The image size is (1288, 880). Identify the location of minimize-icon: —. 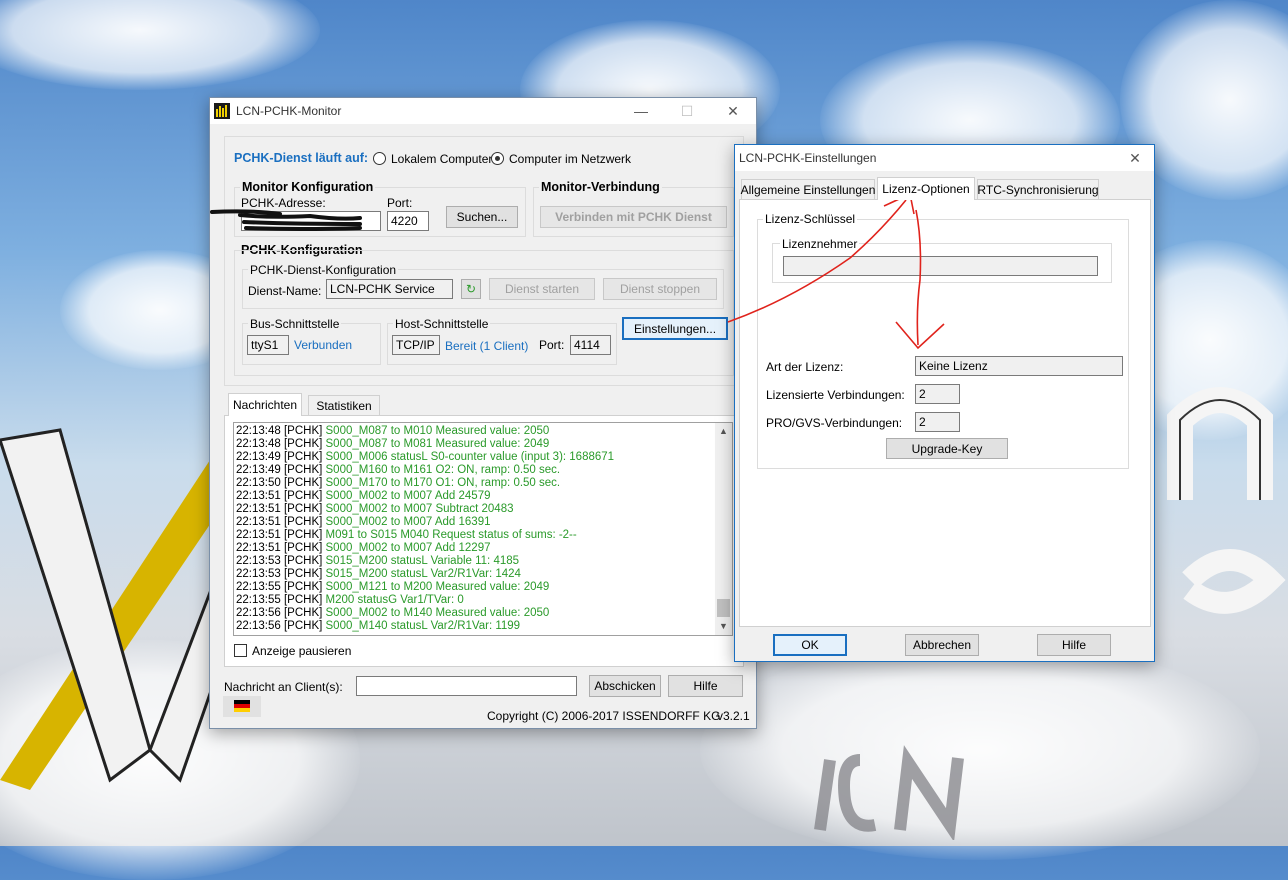
(641, 111).